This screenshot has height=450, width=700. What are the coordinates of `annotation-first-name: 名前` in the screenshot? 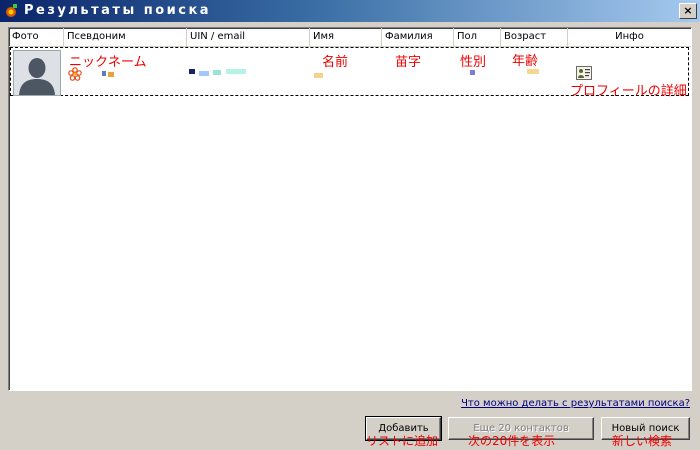 It's located at (335, 62).